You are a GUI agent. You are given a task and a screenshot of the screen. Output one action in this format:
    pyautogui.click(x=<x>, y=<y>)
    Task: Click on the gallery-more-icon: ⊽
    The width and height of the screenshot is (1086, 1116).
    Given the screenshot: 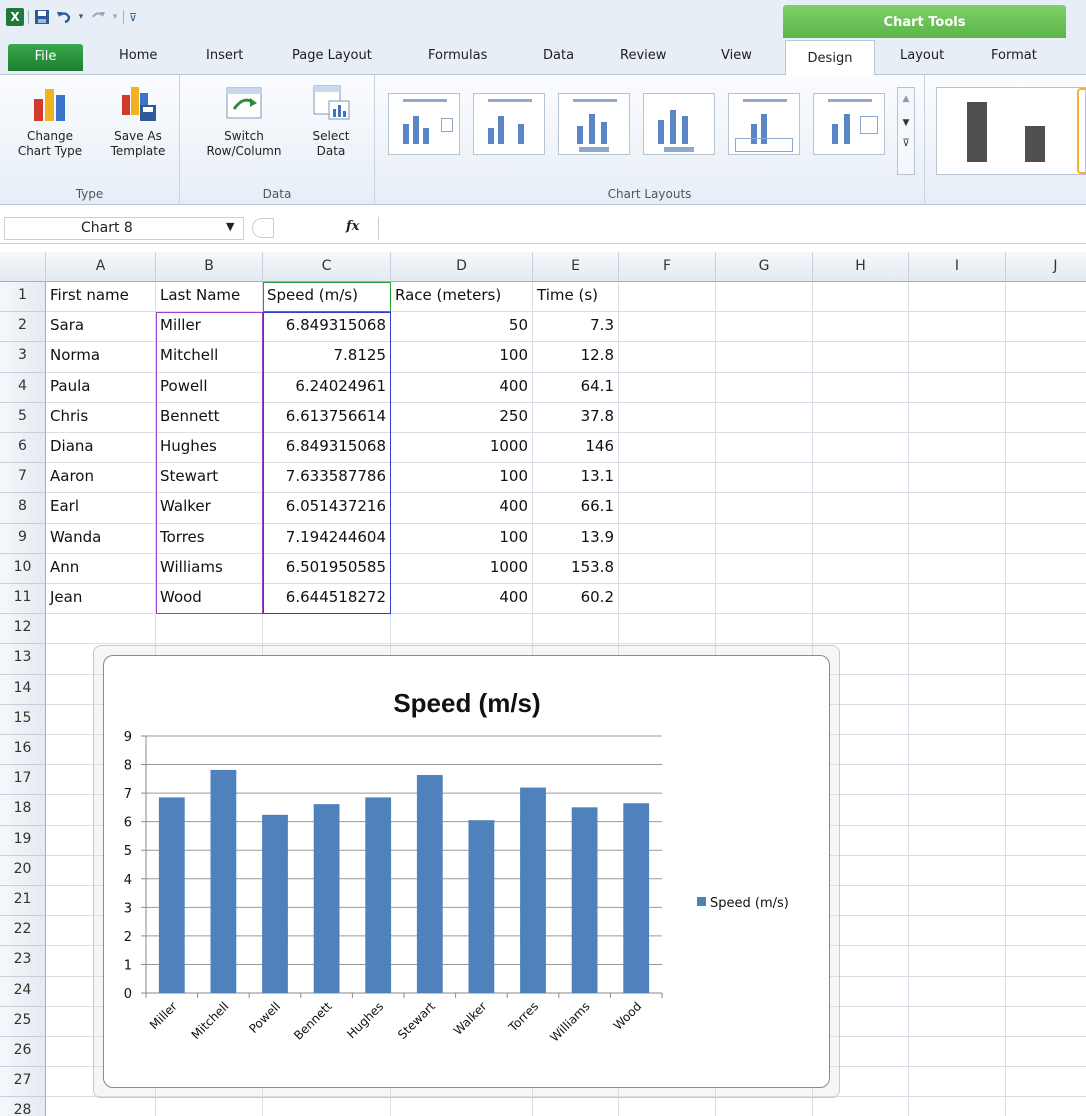 What is the action you would take?
    pyautogui.click(x=906, y=143)
    